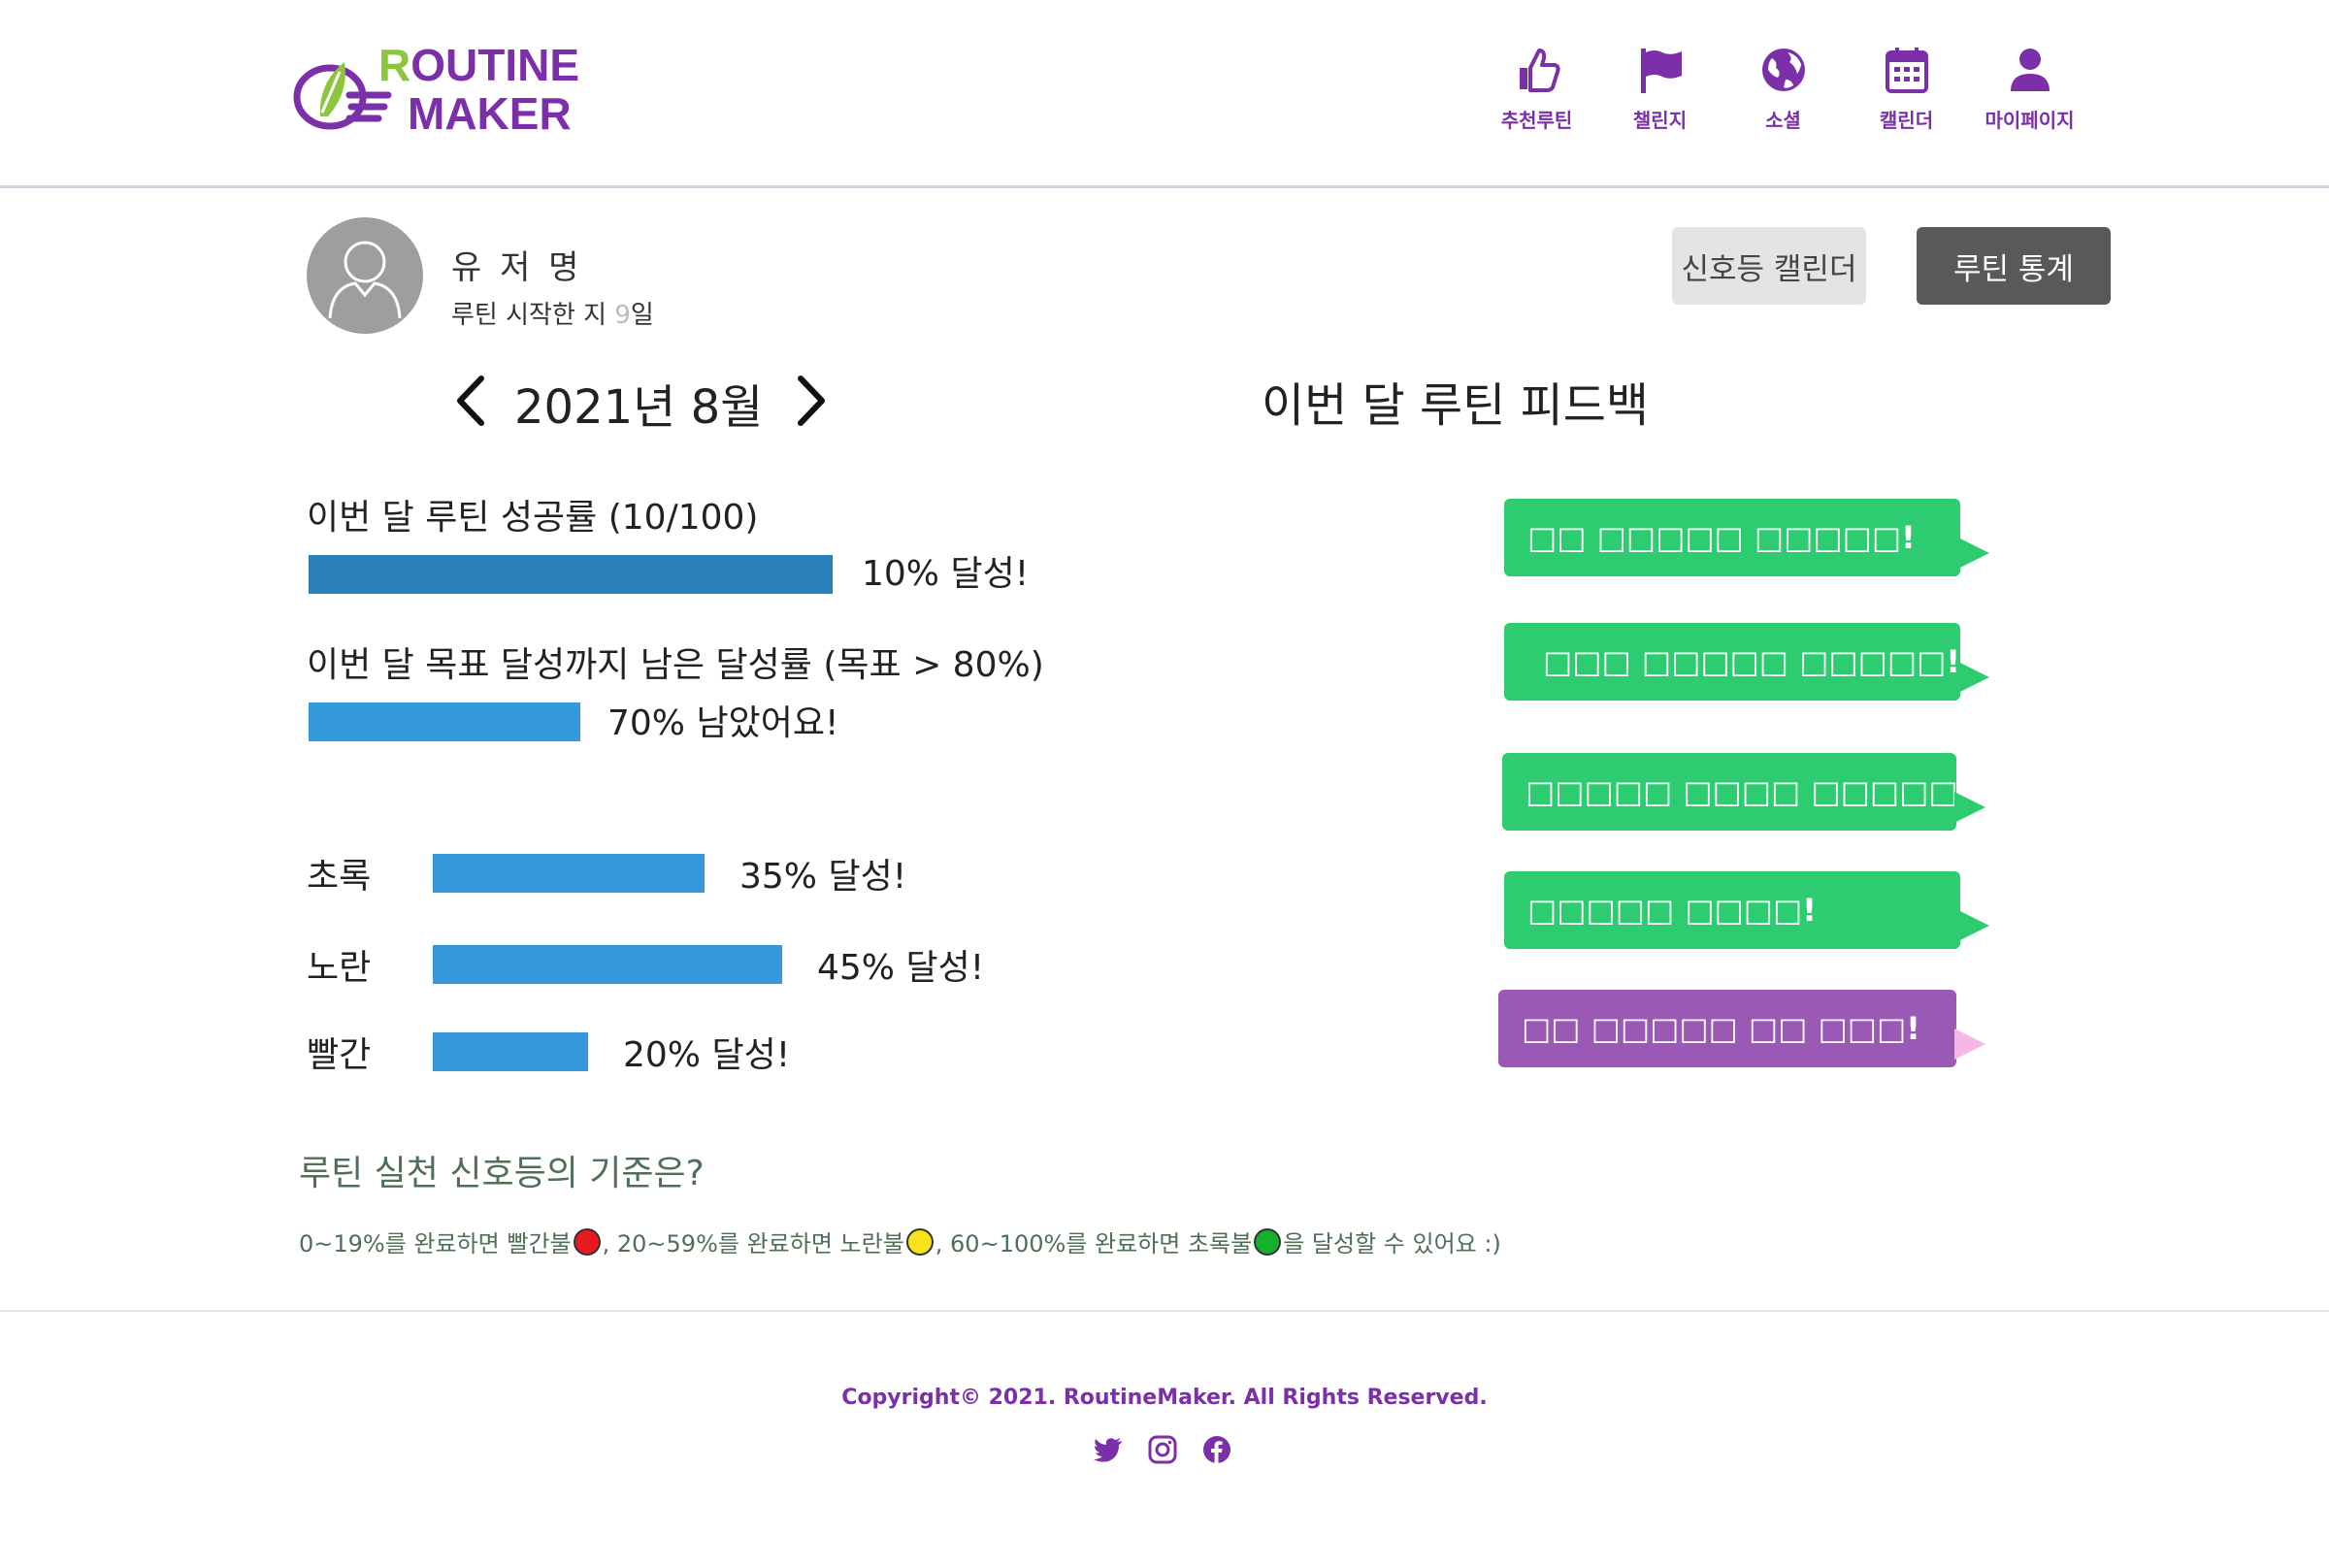  Describe the element at coordinates (511, 1051) in the screenshot. I see `red-bar` at that location.